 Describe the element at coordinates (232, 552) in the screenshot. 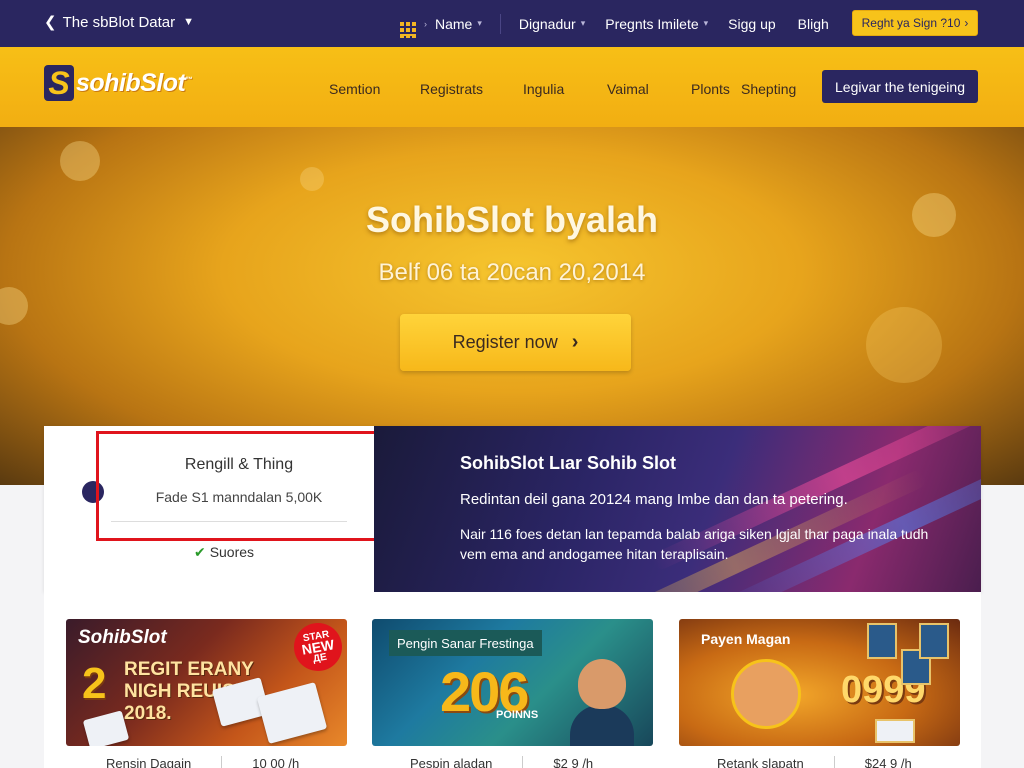

I see `status-text: Suores` at that location.